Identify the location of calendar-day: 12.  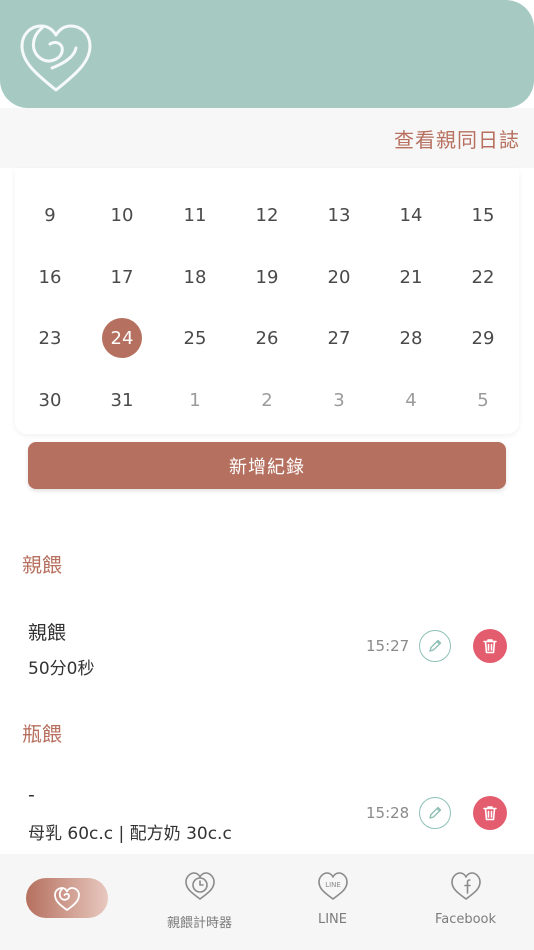
(267, 215).